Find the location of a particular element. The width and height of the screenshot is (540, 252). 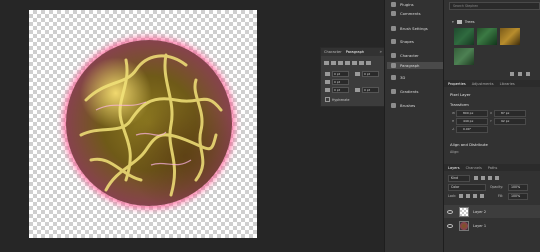

y-value: 92 px is located at coordinates (505, 121).